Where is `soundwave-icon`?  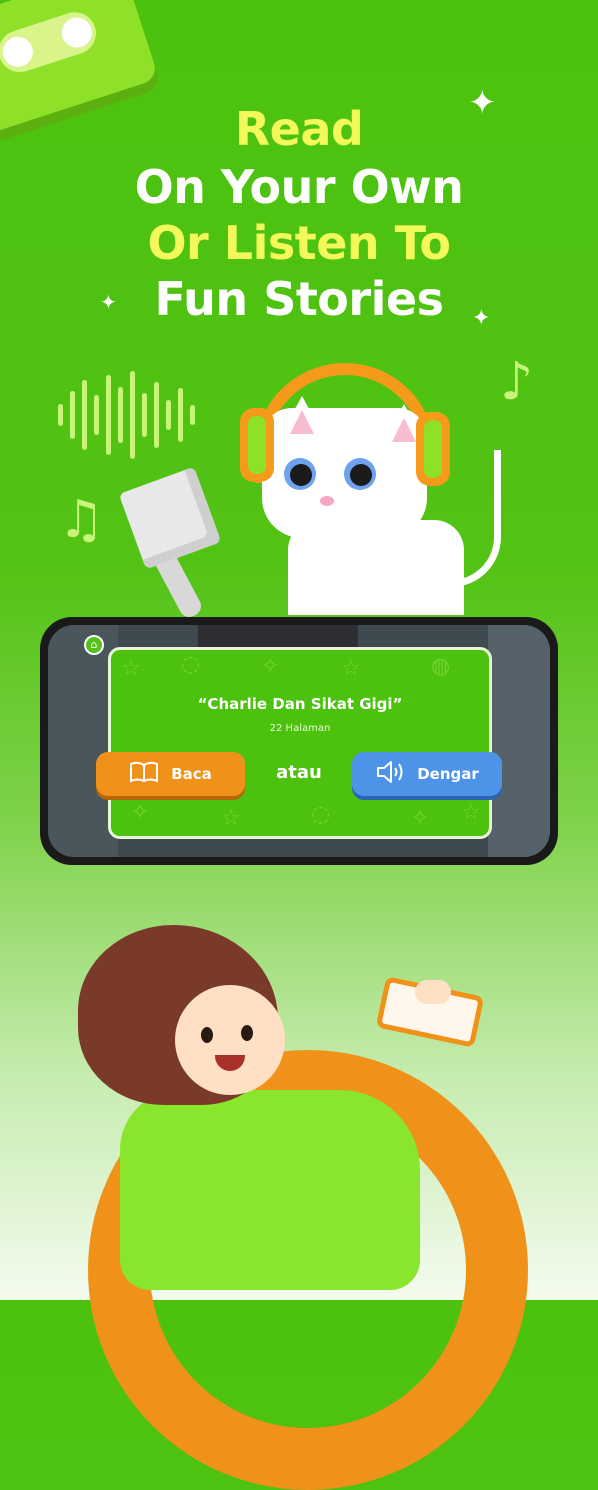 soundwave-icon is located at coordinates (126, 415).